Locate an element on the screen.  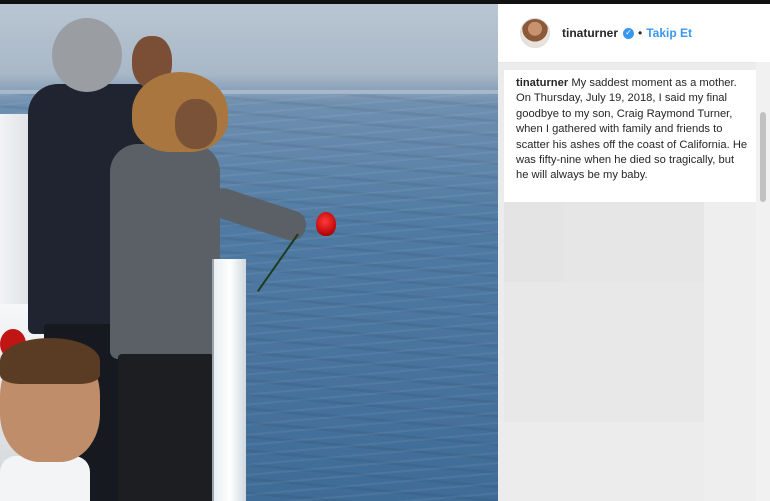
scrollbar-thumb is located at coordinates (763, 157).